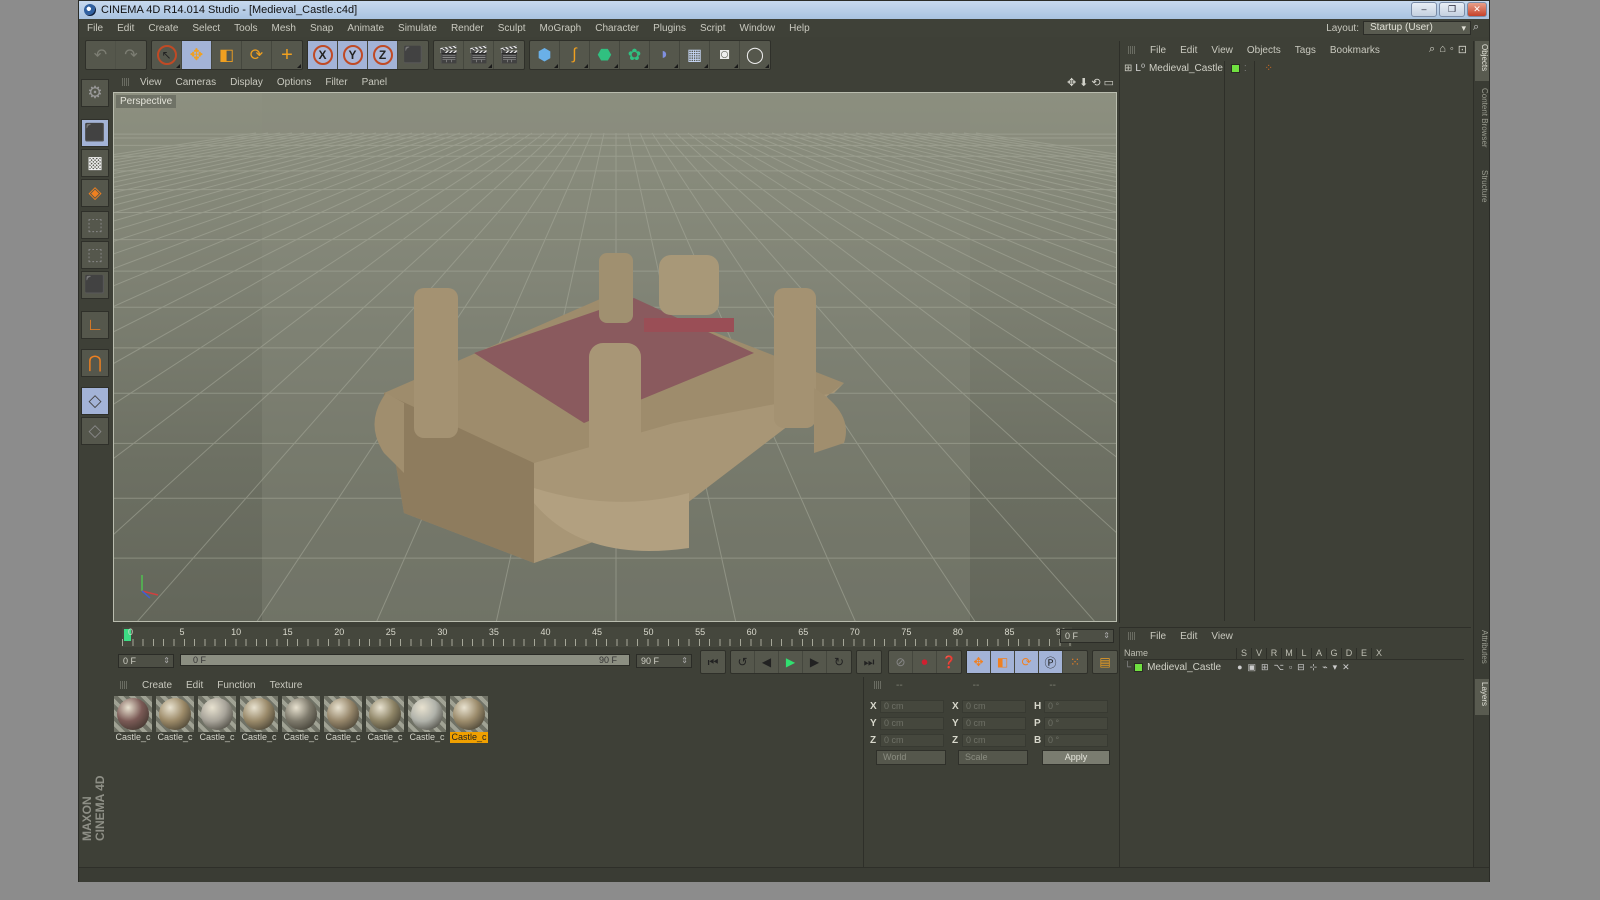 The height and width of the screenshot is (900, 1600). What do you see at coordinates (695, 55) in the screenshot?
I see `floor-environment-icon: ▦` at bounding box center [695, 55].